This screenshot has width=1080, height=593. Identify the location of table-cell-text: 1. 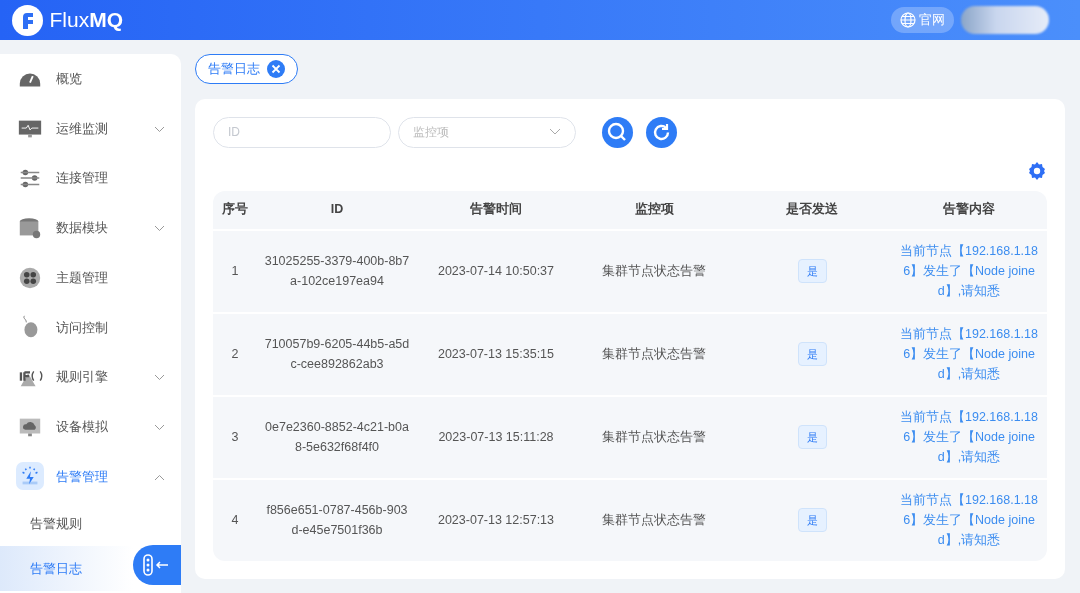
(235, 271).